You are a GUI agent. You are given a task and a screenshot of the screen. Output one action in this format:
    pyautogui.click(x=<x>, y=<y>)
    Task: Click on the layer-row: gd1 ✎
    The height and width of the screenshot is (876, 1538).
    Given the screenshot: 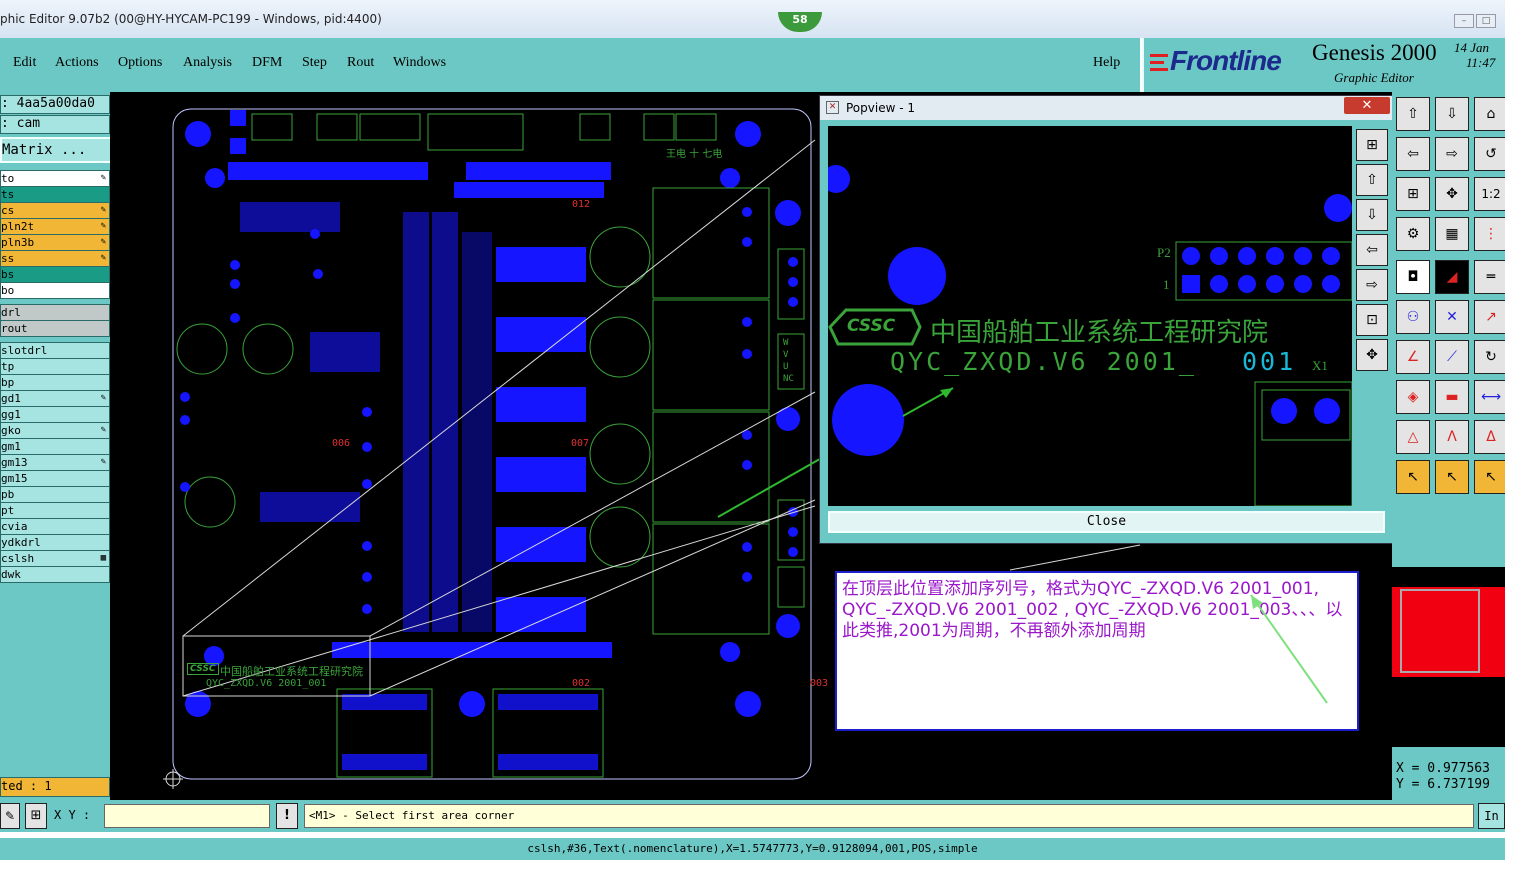 What is the action you would take?
    pyautogui.click(x=55, y=398)
    